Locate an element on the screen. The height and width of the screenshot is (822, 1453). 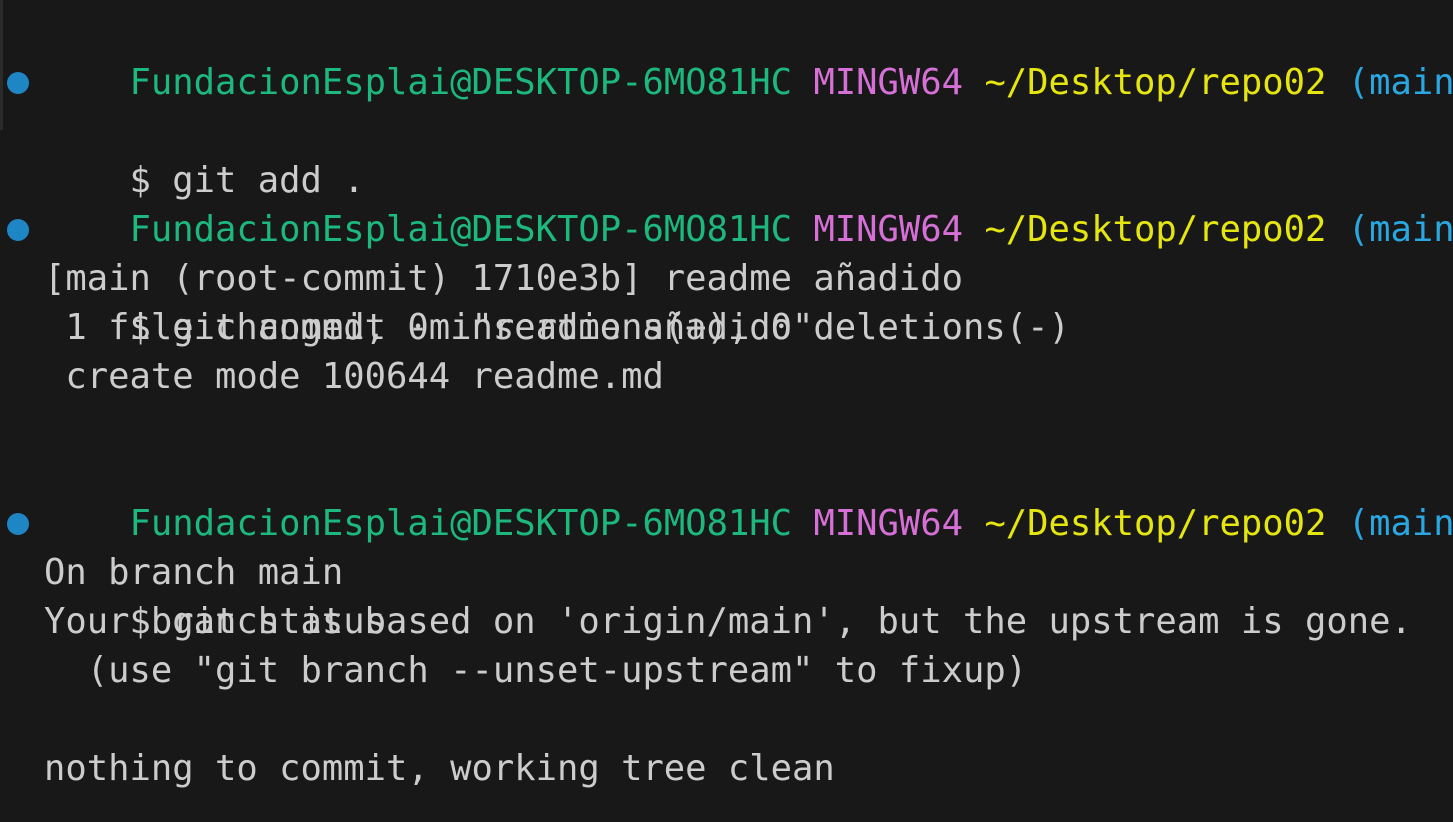
output-line: nothing to commit, working tree clean is located at coordinates (726, 768).